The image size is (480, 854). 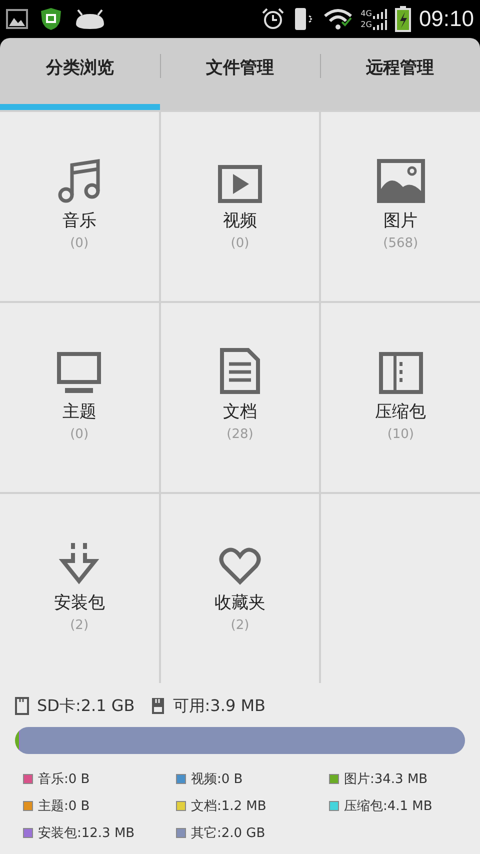 What do you see at coordinates (239, 565) in the screenshot?
I see `heart-icon` at bounding box center [239, 565].